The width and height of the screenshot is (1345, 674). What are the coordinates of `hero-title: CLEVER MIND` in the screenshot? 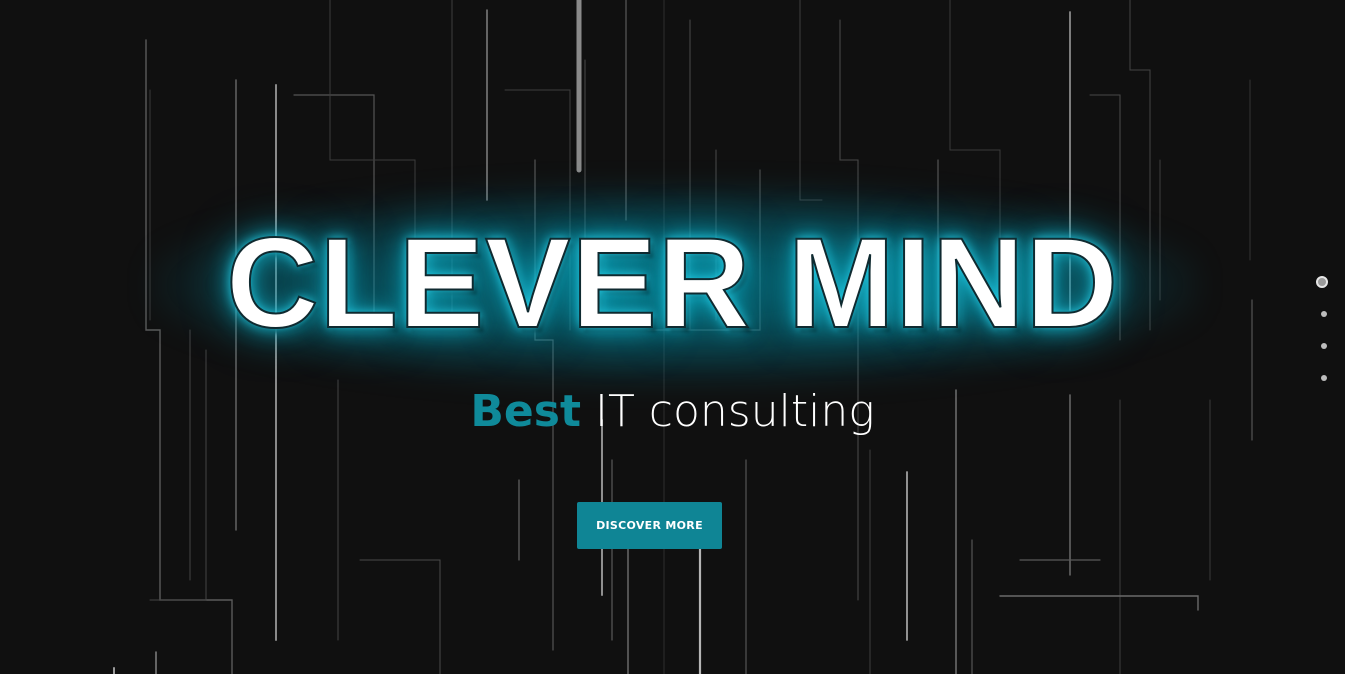 It's located at (672, 283).